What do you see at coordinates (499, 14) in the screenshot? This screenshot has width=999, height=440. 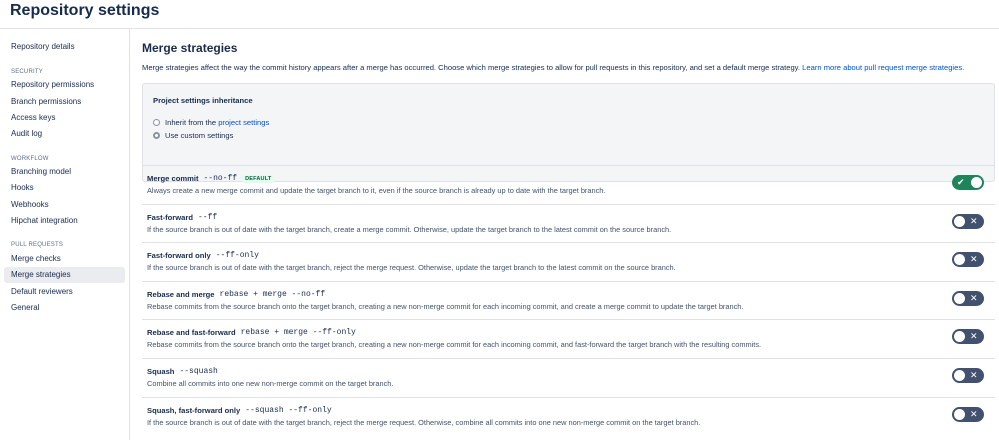 I see `page-header: Repository settings` at bounding box center [499, 14].